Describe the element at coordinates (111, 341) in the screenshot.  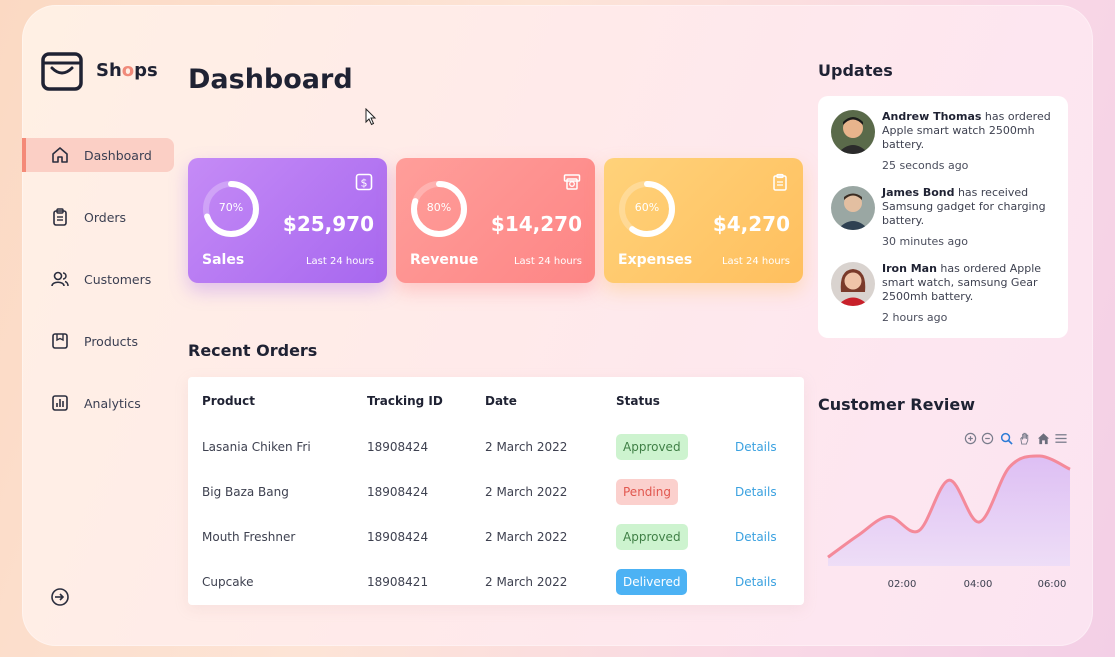
I see `sidebar-item-label: Products` at that location.